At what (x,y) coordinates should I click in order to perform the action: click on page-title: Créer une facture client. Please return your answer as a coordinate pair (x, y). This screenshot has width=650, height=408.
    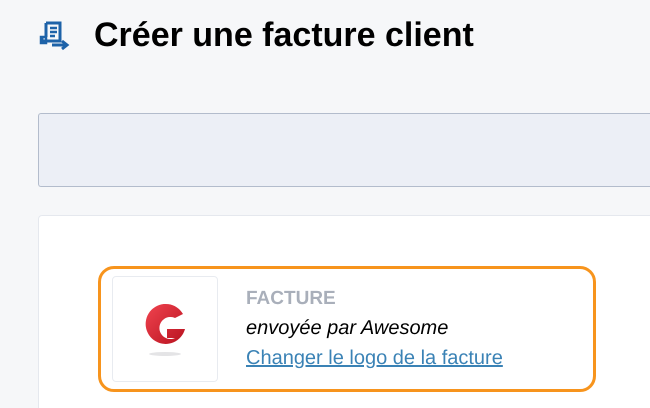
    Looking at the image, I should click on (284, 35).